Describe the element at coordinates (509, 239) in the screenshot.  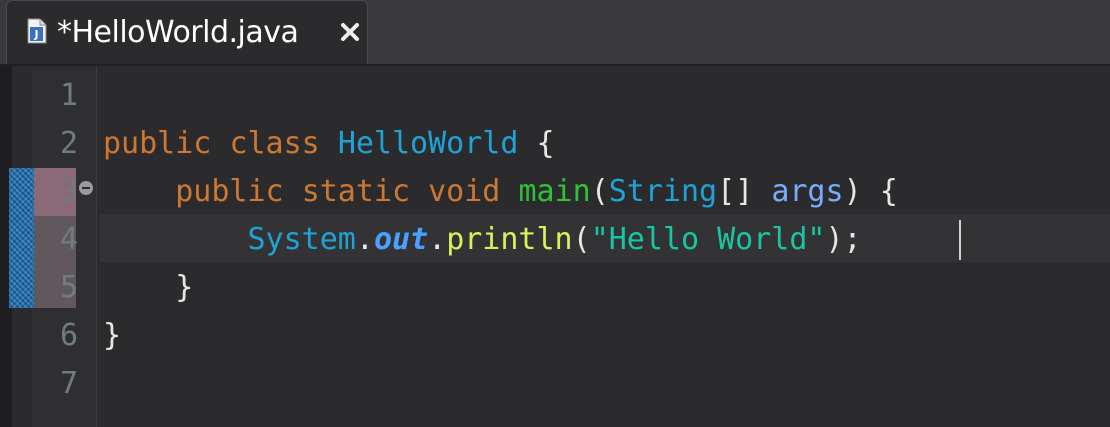
I see `method-call: println` at that location.